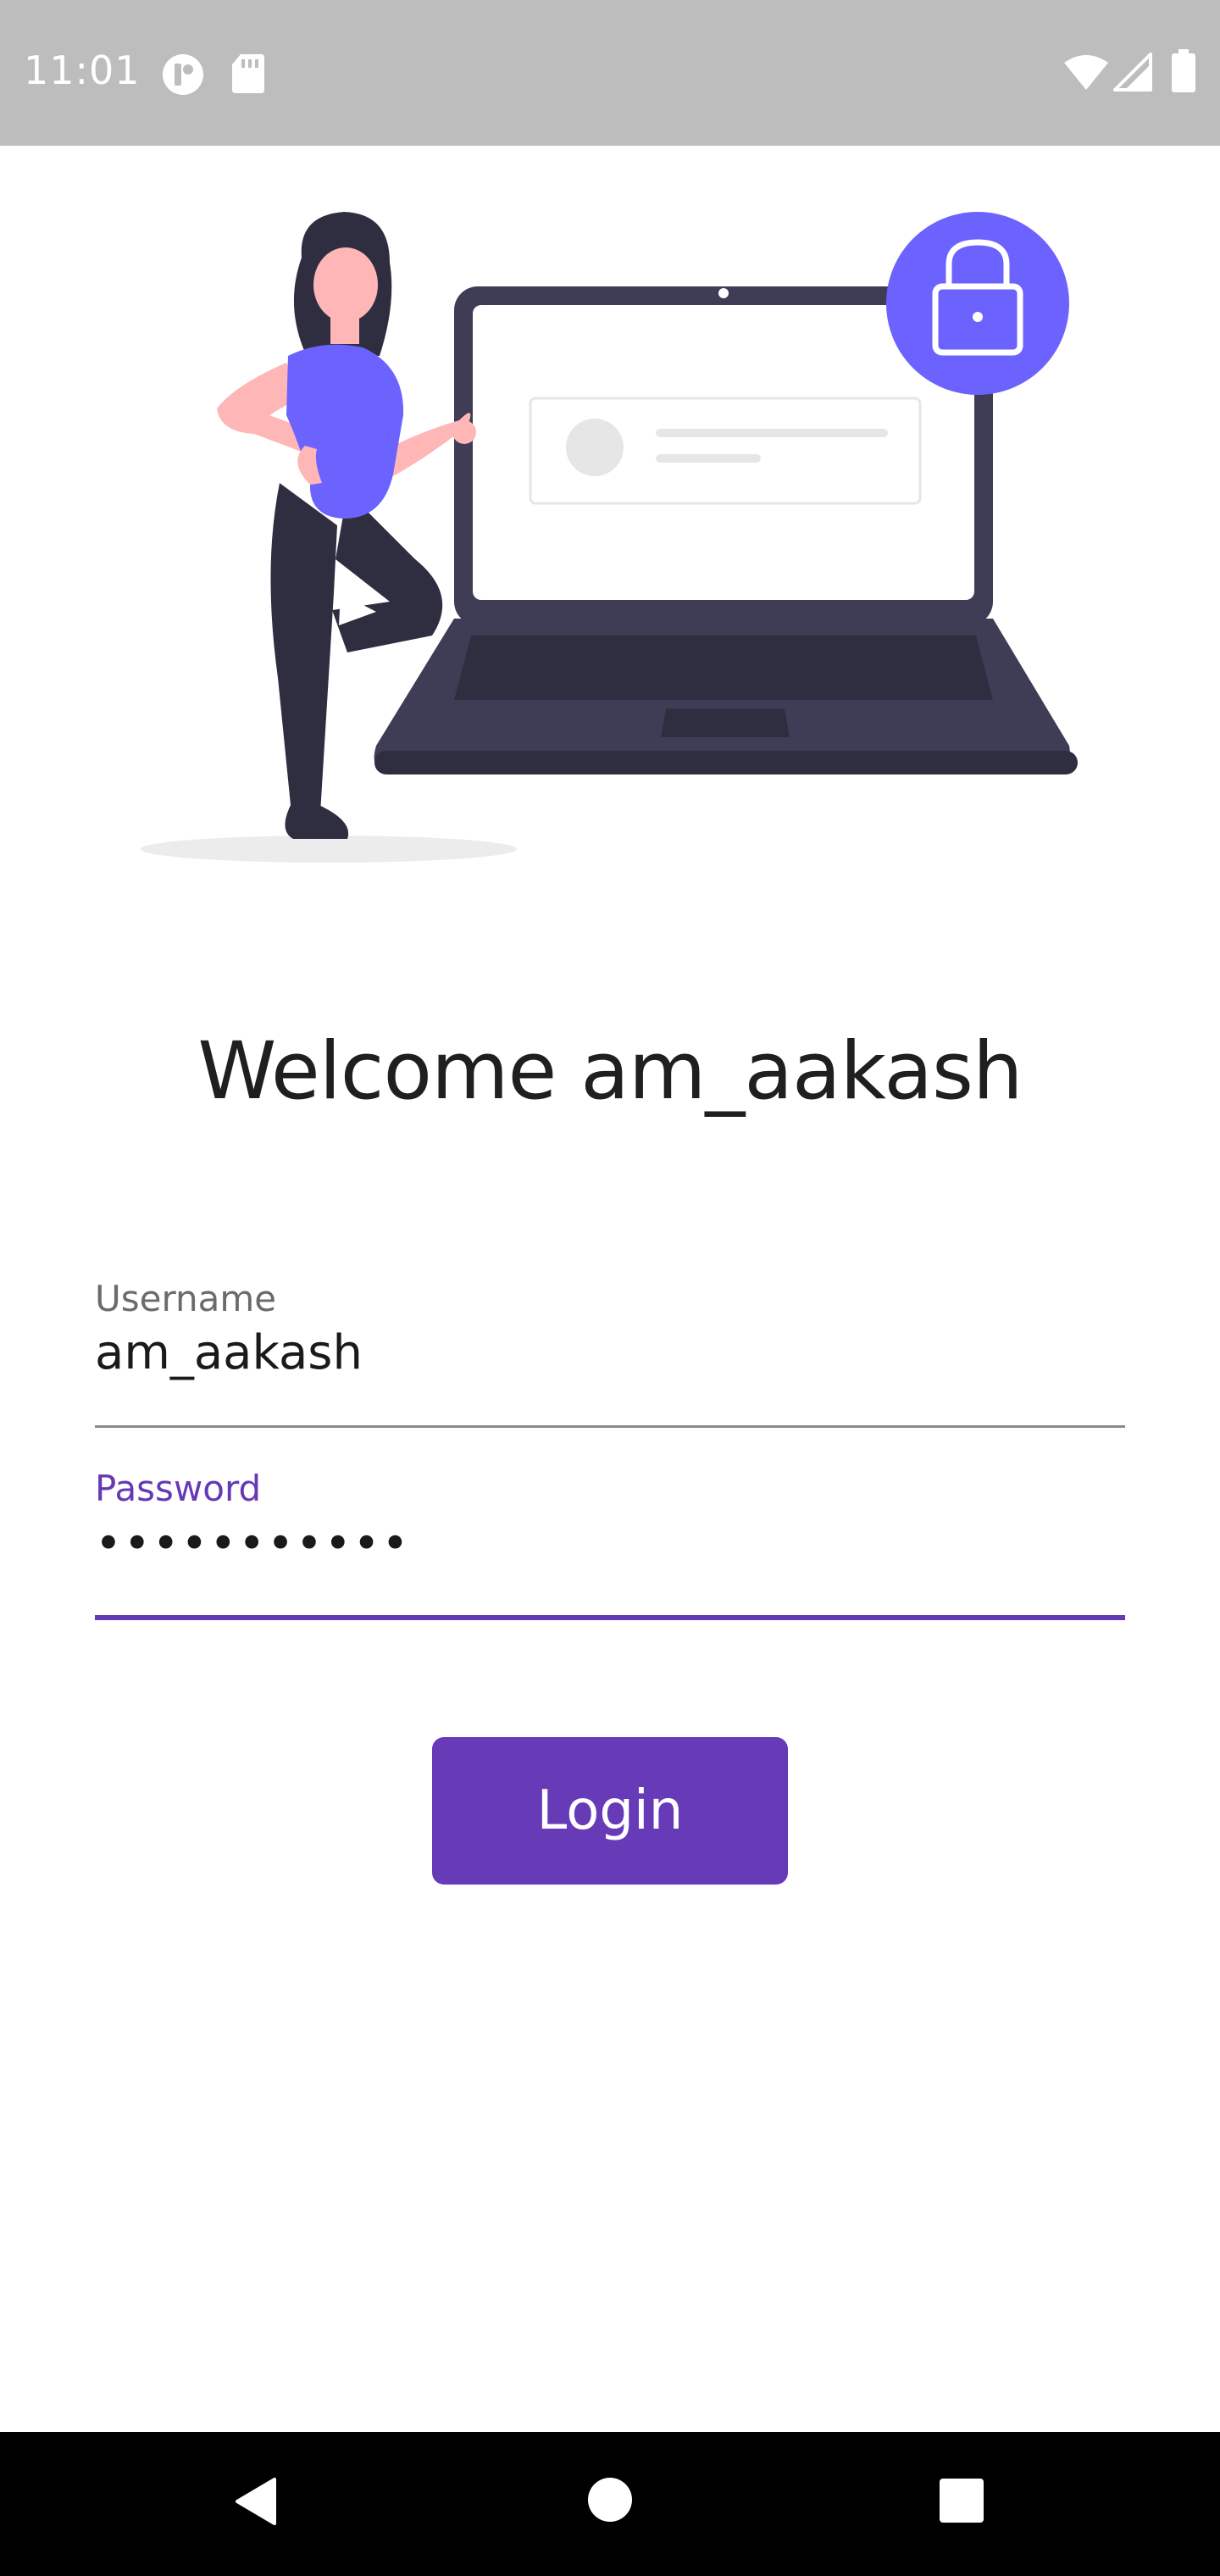 This screenshot has height=2576, width=1220. Describe the element at coordinates (961, 2500) in the screenshot. I see `recents-icon` at that location.